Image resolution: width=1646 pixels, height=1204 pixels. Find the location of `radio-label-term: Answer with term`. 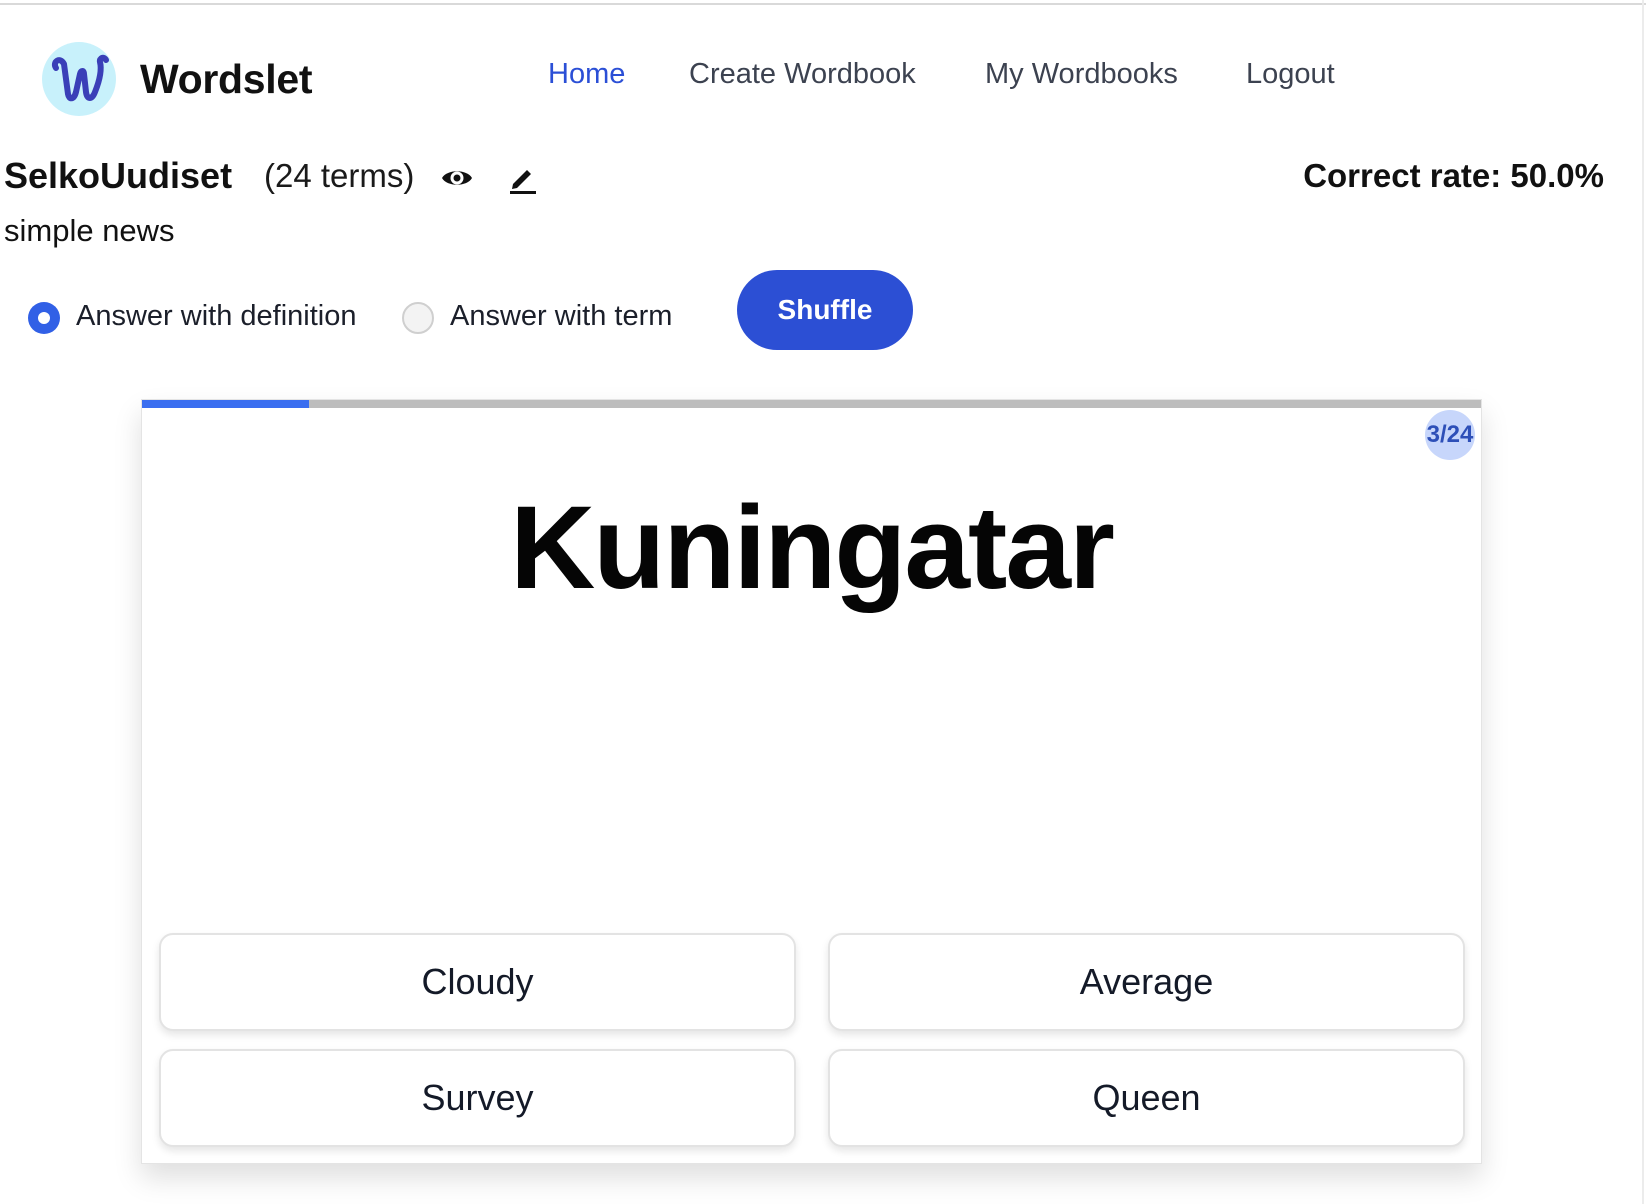

radio-label-term: Answer with term is located at coordinates (561, 316).